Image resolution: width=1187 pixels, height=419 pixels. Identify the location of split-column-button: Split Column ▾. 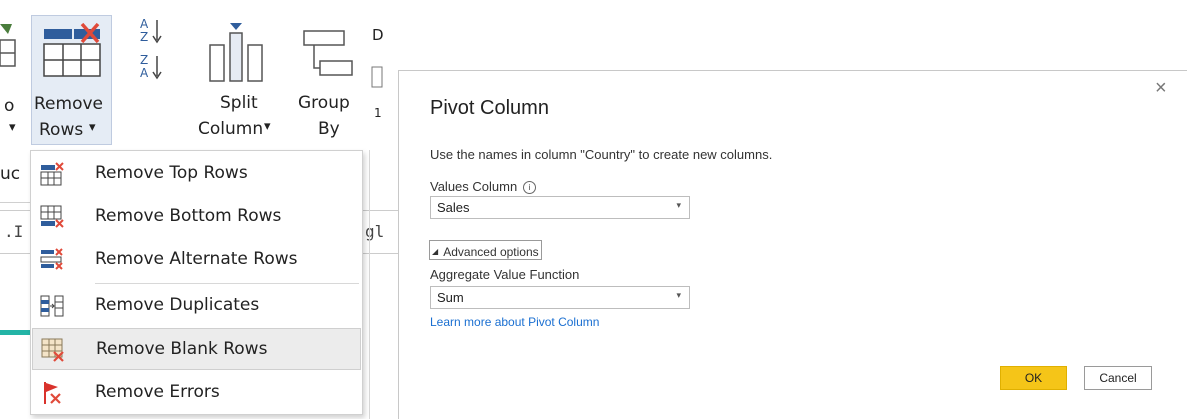
(236, 80).